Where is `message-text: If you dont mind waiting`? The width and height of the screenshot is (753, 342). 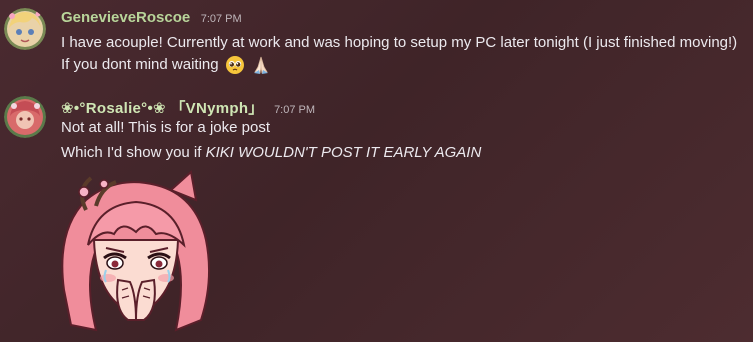
message-text: If you dont mind waiting is located at coordinates (166, 65).